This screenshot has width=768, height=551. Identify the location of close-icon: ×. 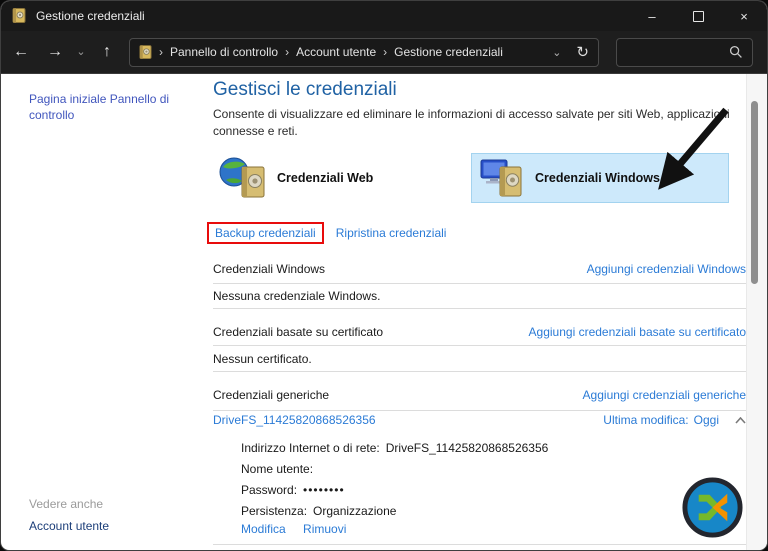
(744, 16).